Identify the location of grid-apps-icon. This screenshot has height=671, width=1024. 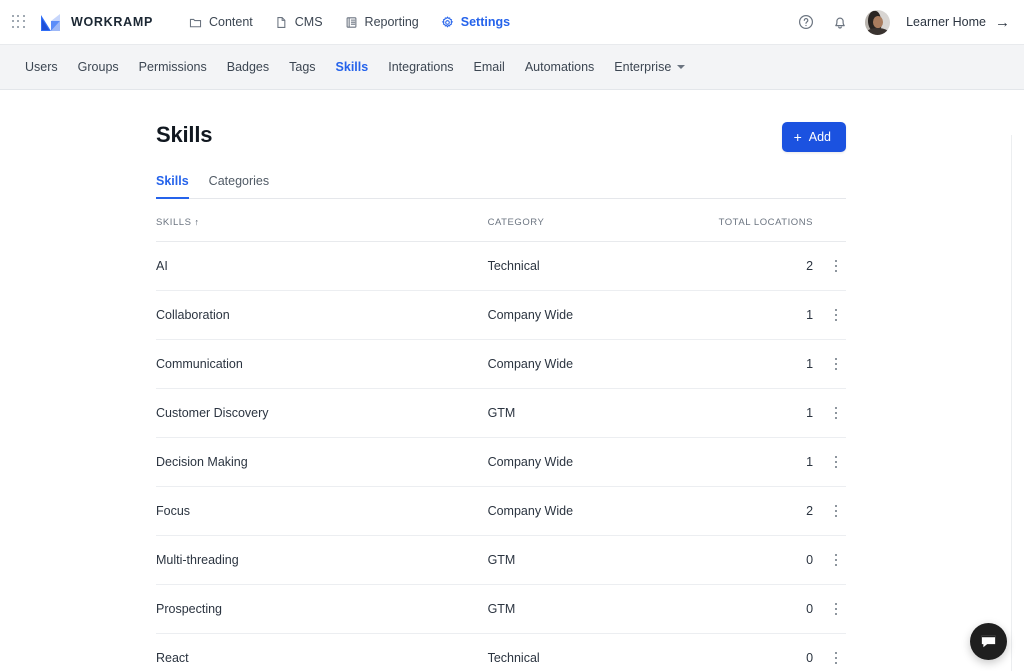
(19, 22).